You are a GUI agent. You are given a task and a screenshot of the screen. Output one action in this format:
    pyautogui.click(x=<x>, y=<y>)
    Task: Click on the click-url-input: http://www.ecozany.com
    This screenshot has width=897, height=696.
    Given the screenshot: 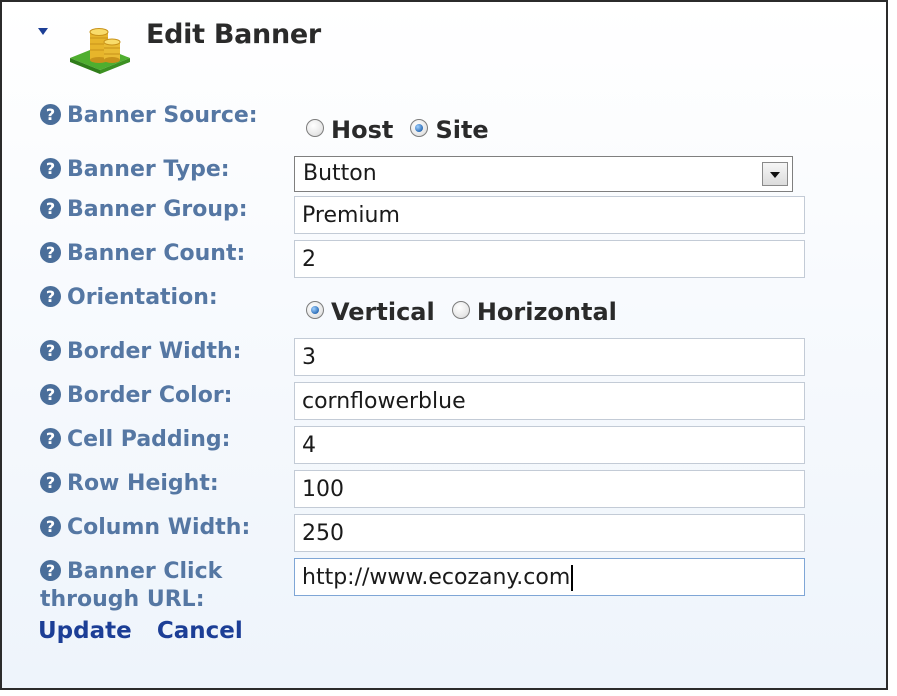 What is the action you would take?
    pyautogui.click(x=549, y=577)
    